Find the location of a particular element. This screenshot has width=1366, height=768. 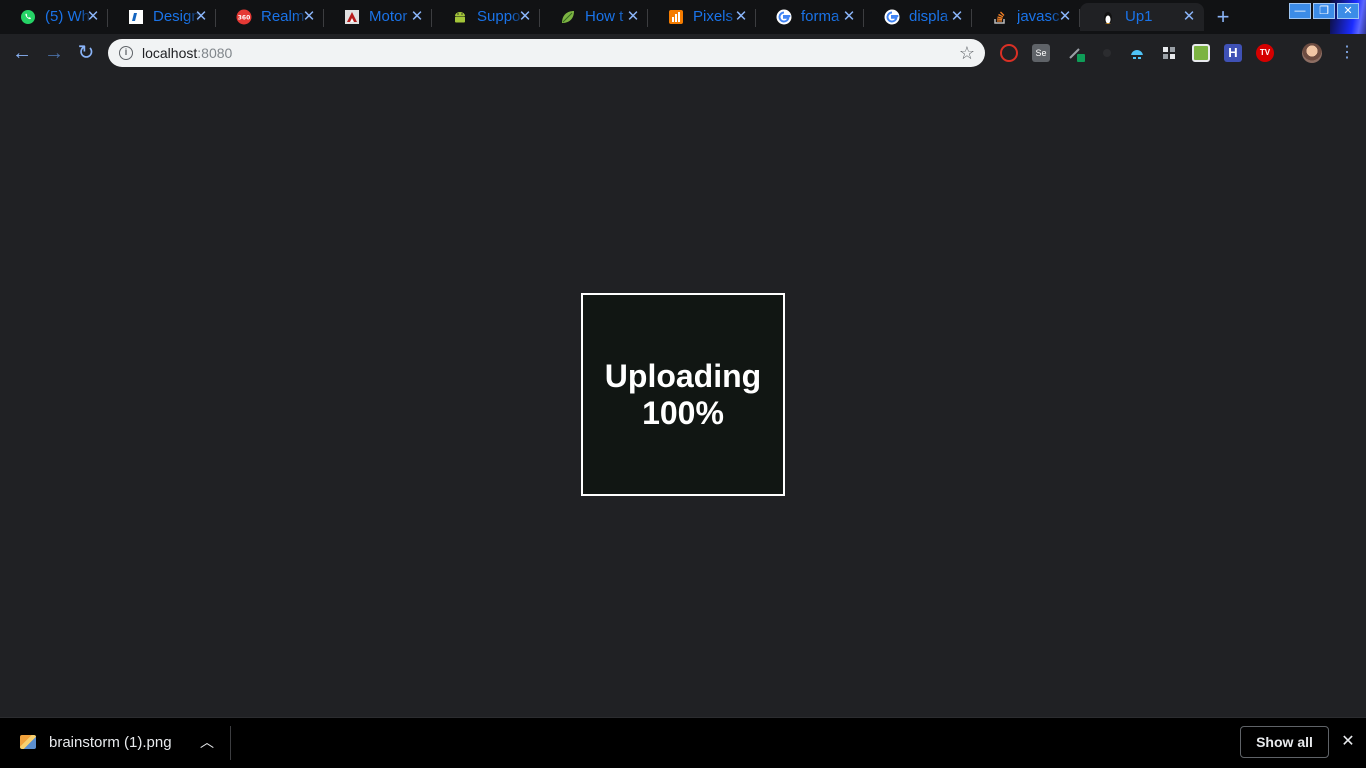

tab-how-to: How t ✕ is located at coordinates (594, 17).